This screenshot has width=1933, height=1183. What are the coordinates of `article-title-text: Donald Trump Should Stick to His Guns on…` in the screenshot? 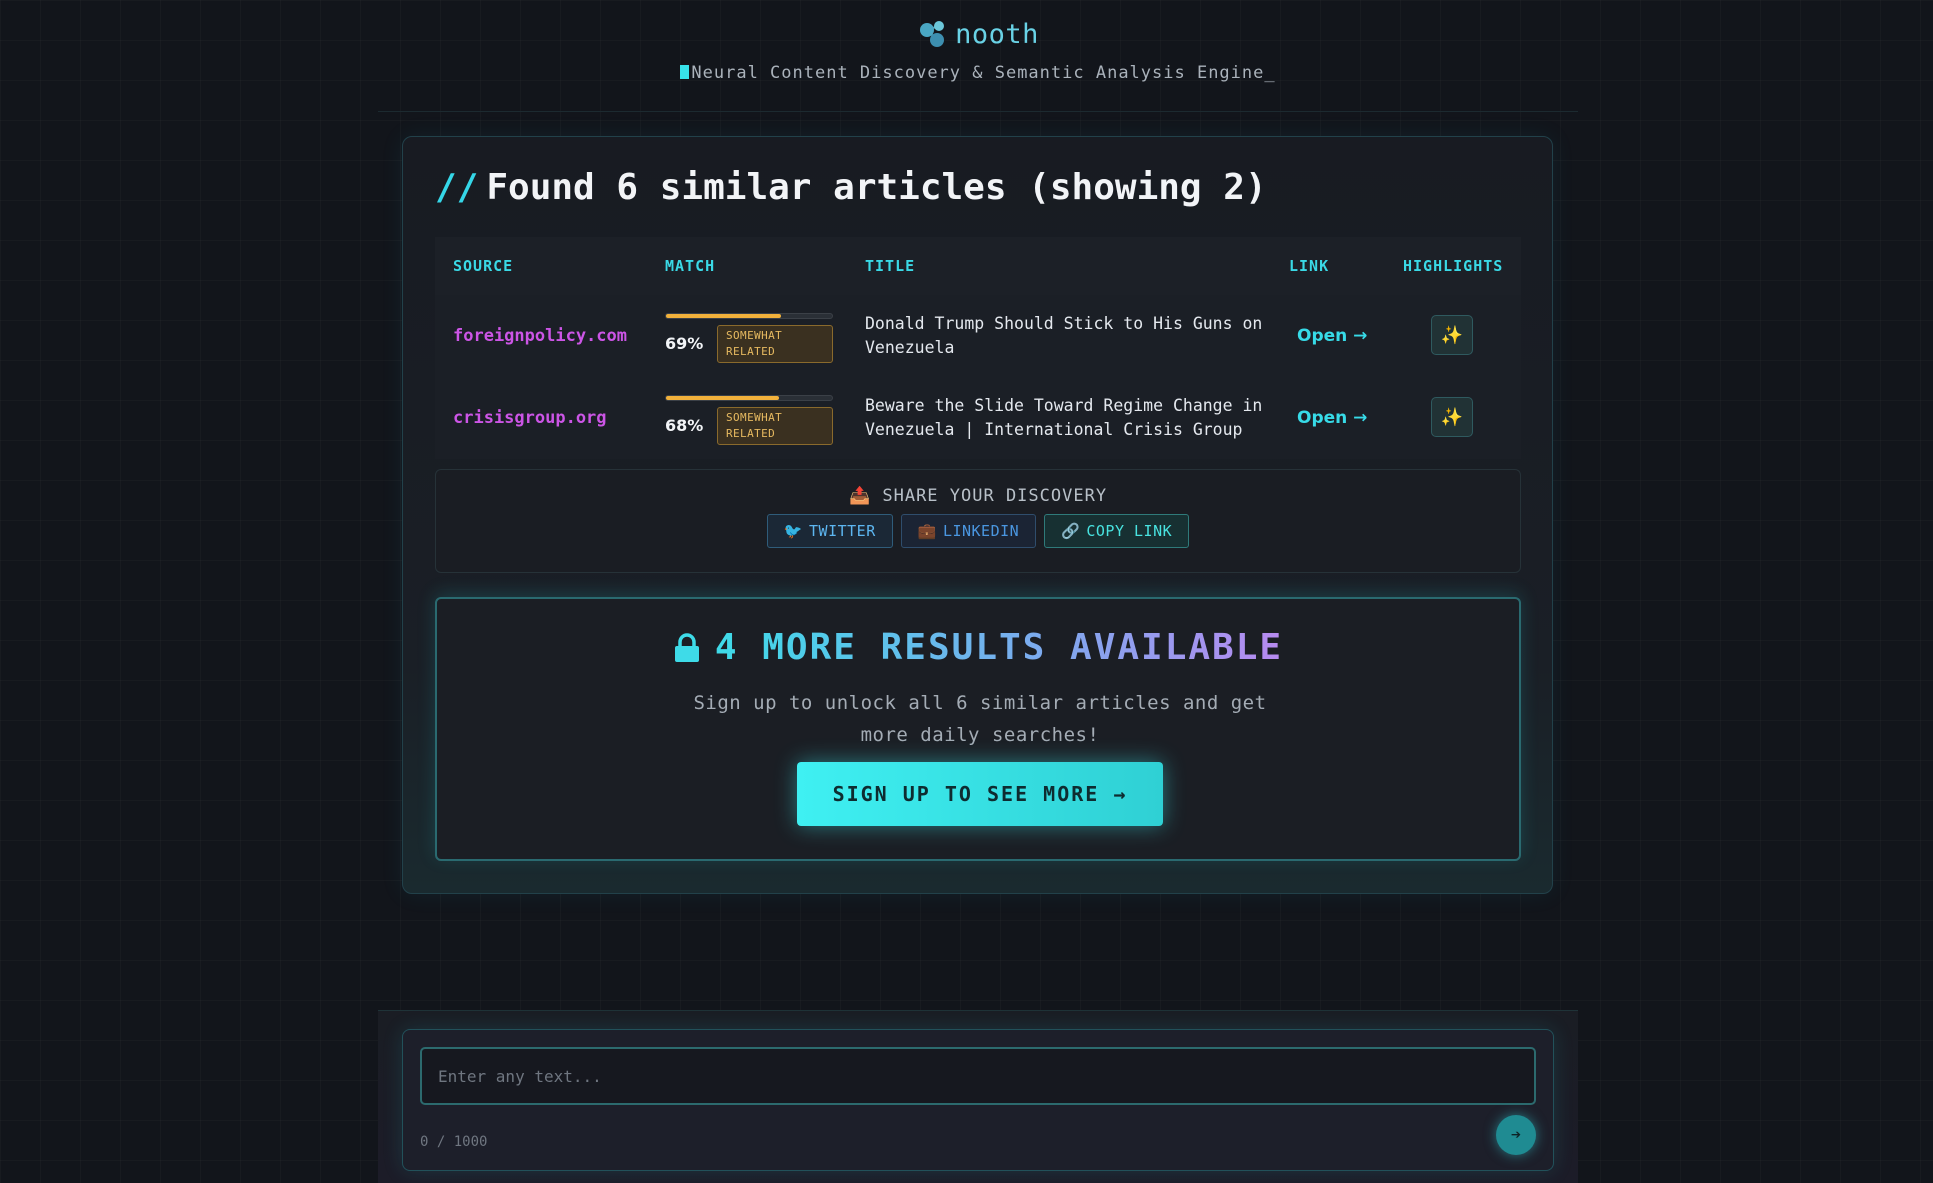 It's located at (1064, 335).